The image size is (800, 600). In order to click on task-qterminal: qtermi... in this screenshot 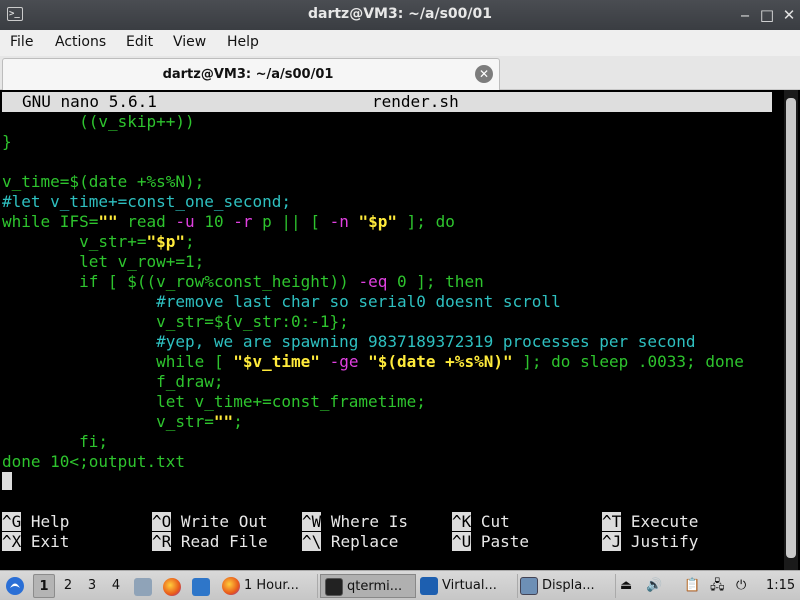, I will do `click(368, 586)`.